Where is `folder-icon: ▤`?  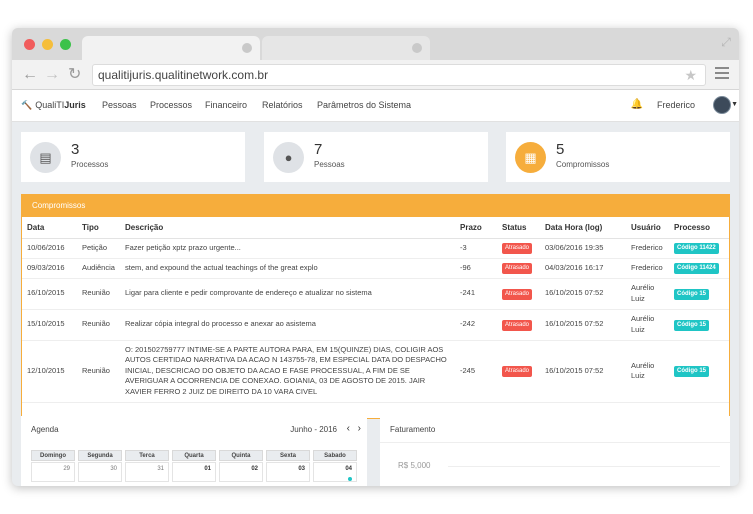 folder-icon: ▤ is located at coordinates (45, 157).